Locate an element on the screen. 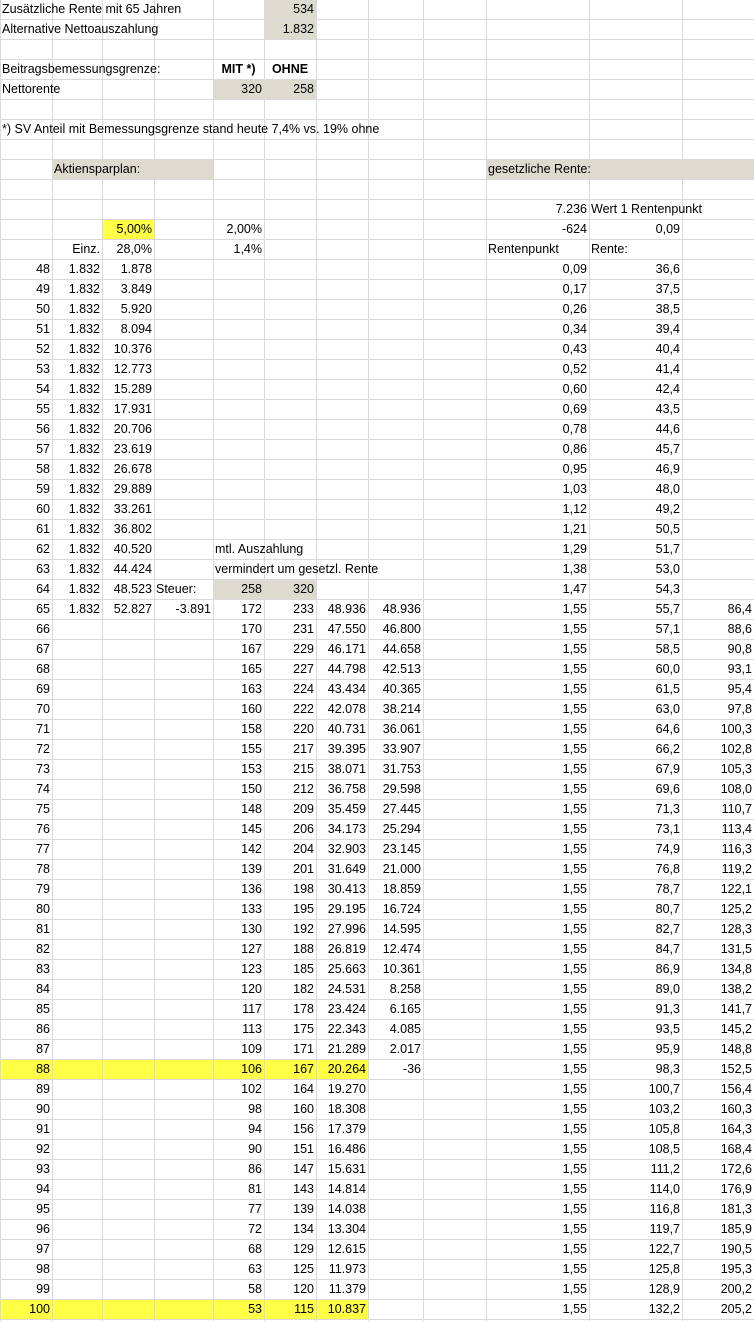  age-cell: 55 is located at coordinates (26, 409).